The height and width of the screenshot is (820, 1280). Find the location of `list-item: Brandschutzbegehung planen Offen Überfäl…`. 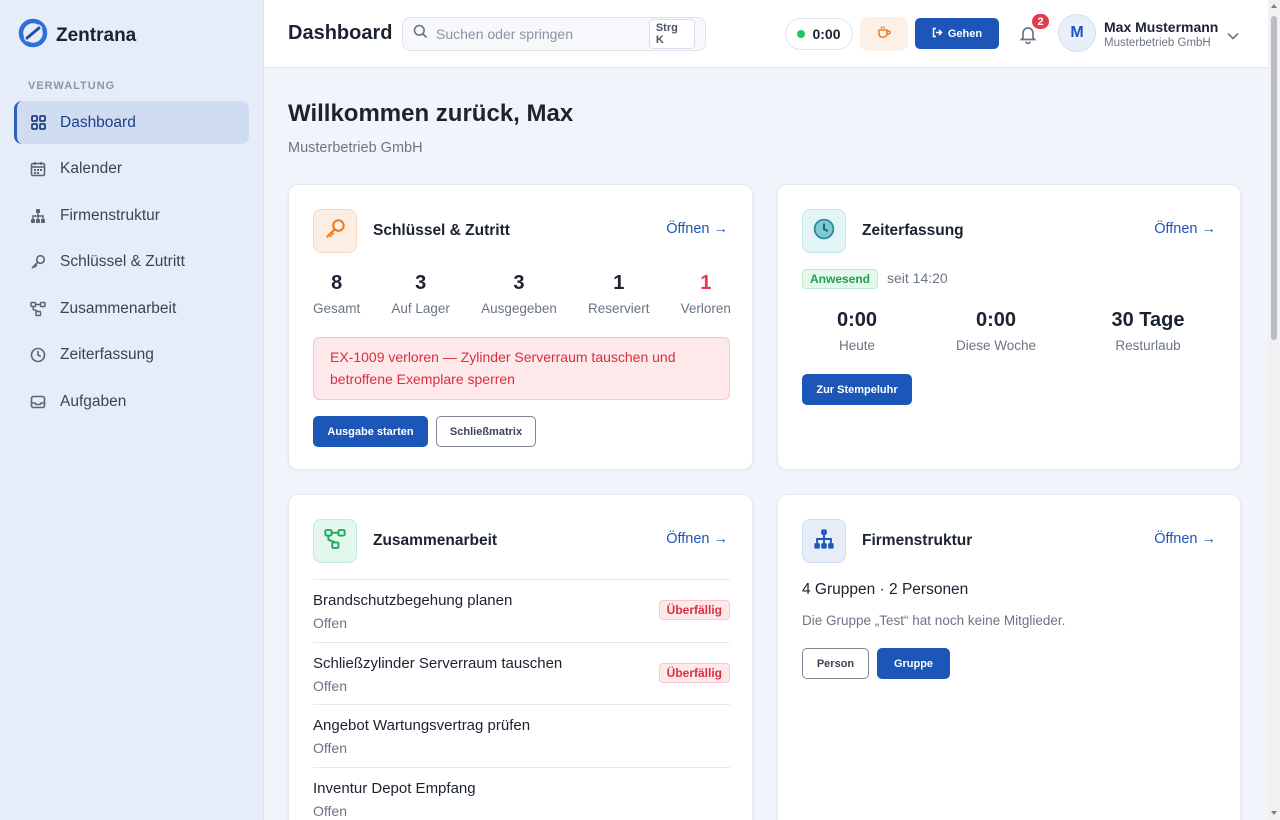

list-item: Brandschutzbegehung planen Offen Überfäl… is located at coordinates (521, 610).